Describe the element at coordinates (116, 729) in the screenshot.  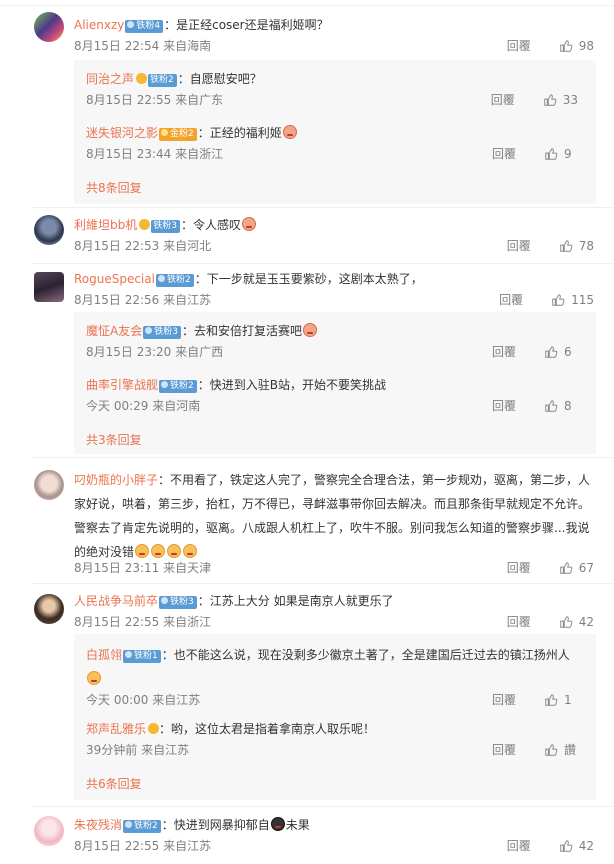
I see `username-link: 郑声乱雅乐` at that location.